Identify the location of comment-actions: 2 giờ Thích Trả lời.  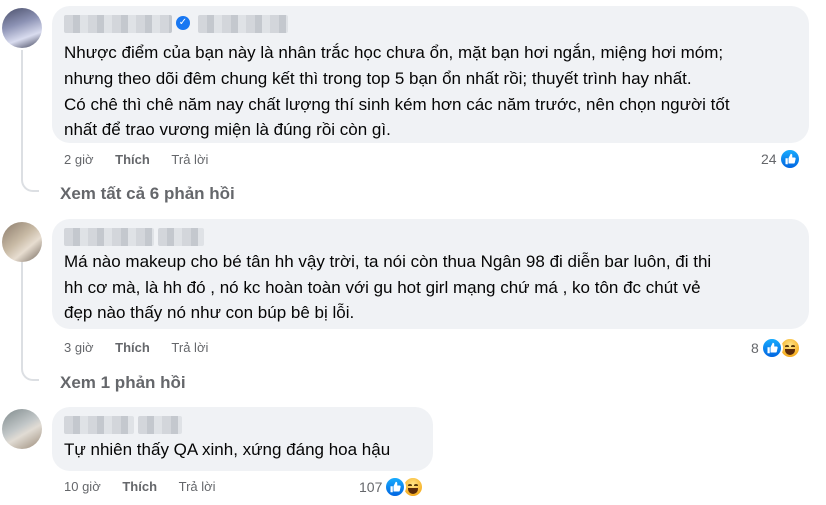
(136, 159).